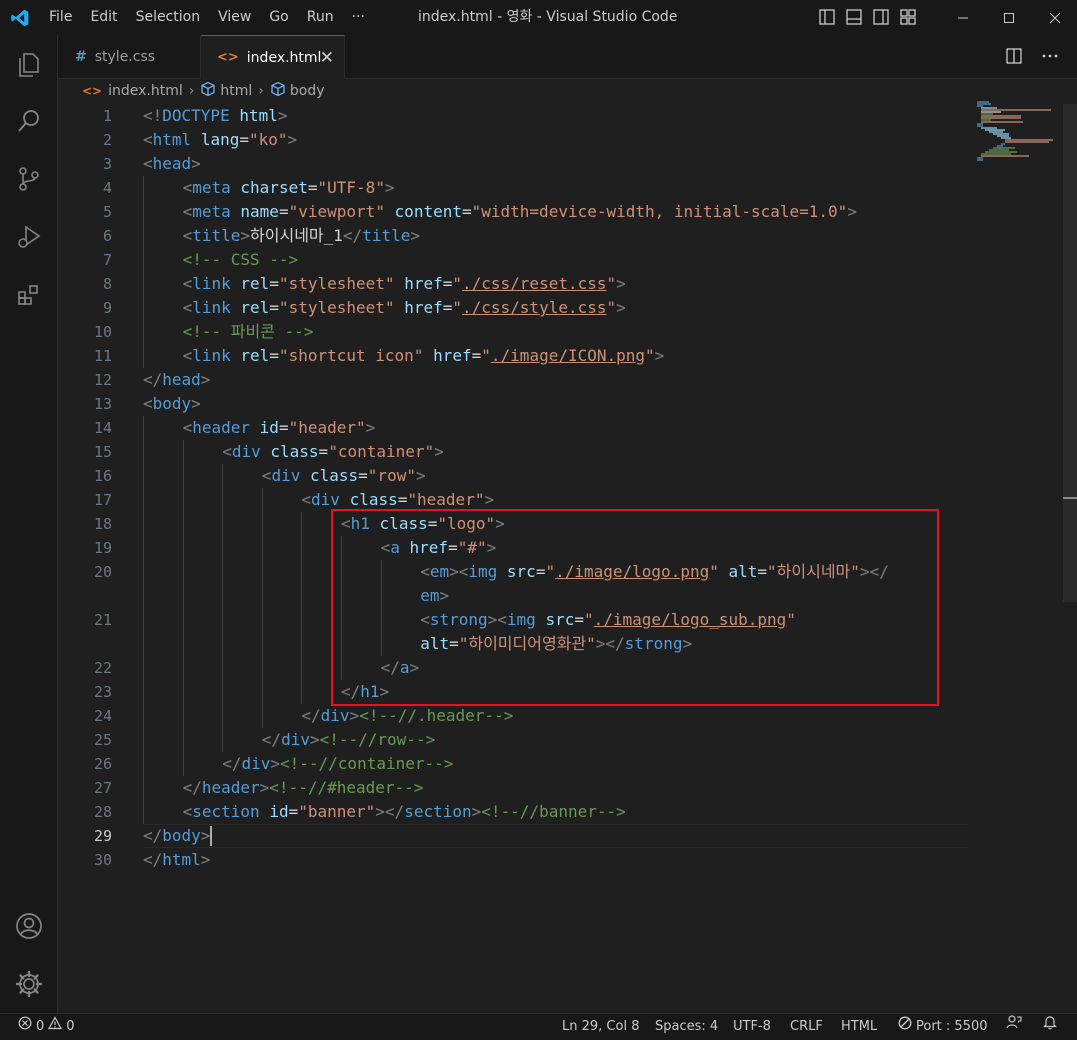  I want to click on code-token: "ko", so click(268, 139).